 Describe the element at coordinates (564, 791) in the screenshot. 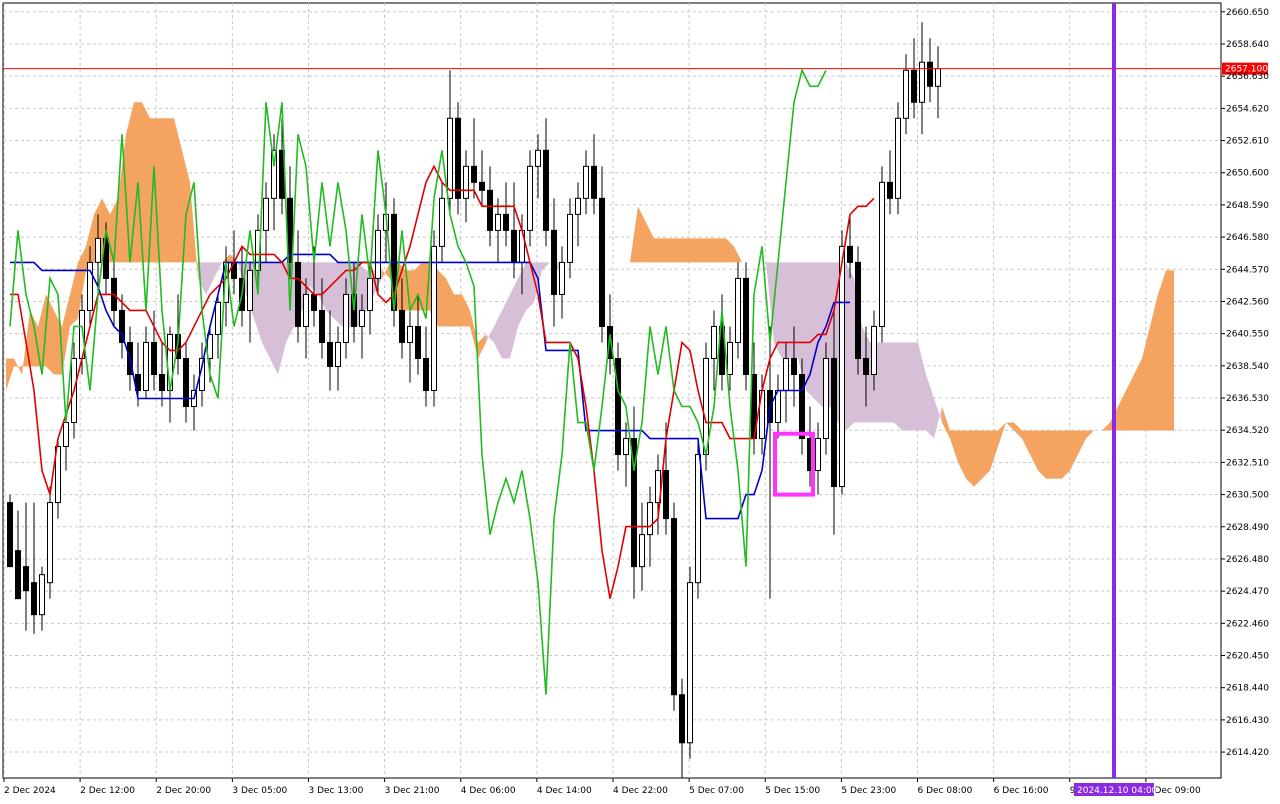

I see `x-tick-label: 4 Dec 14:00` at that location.